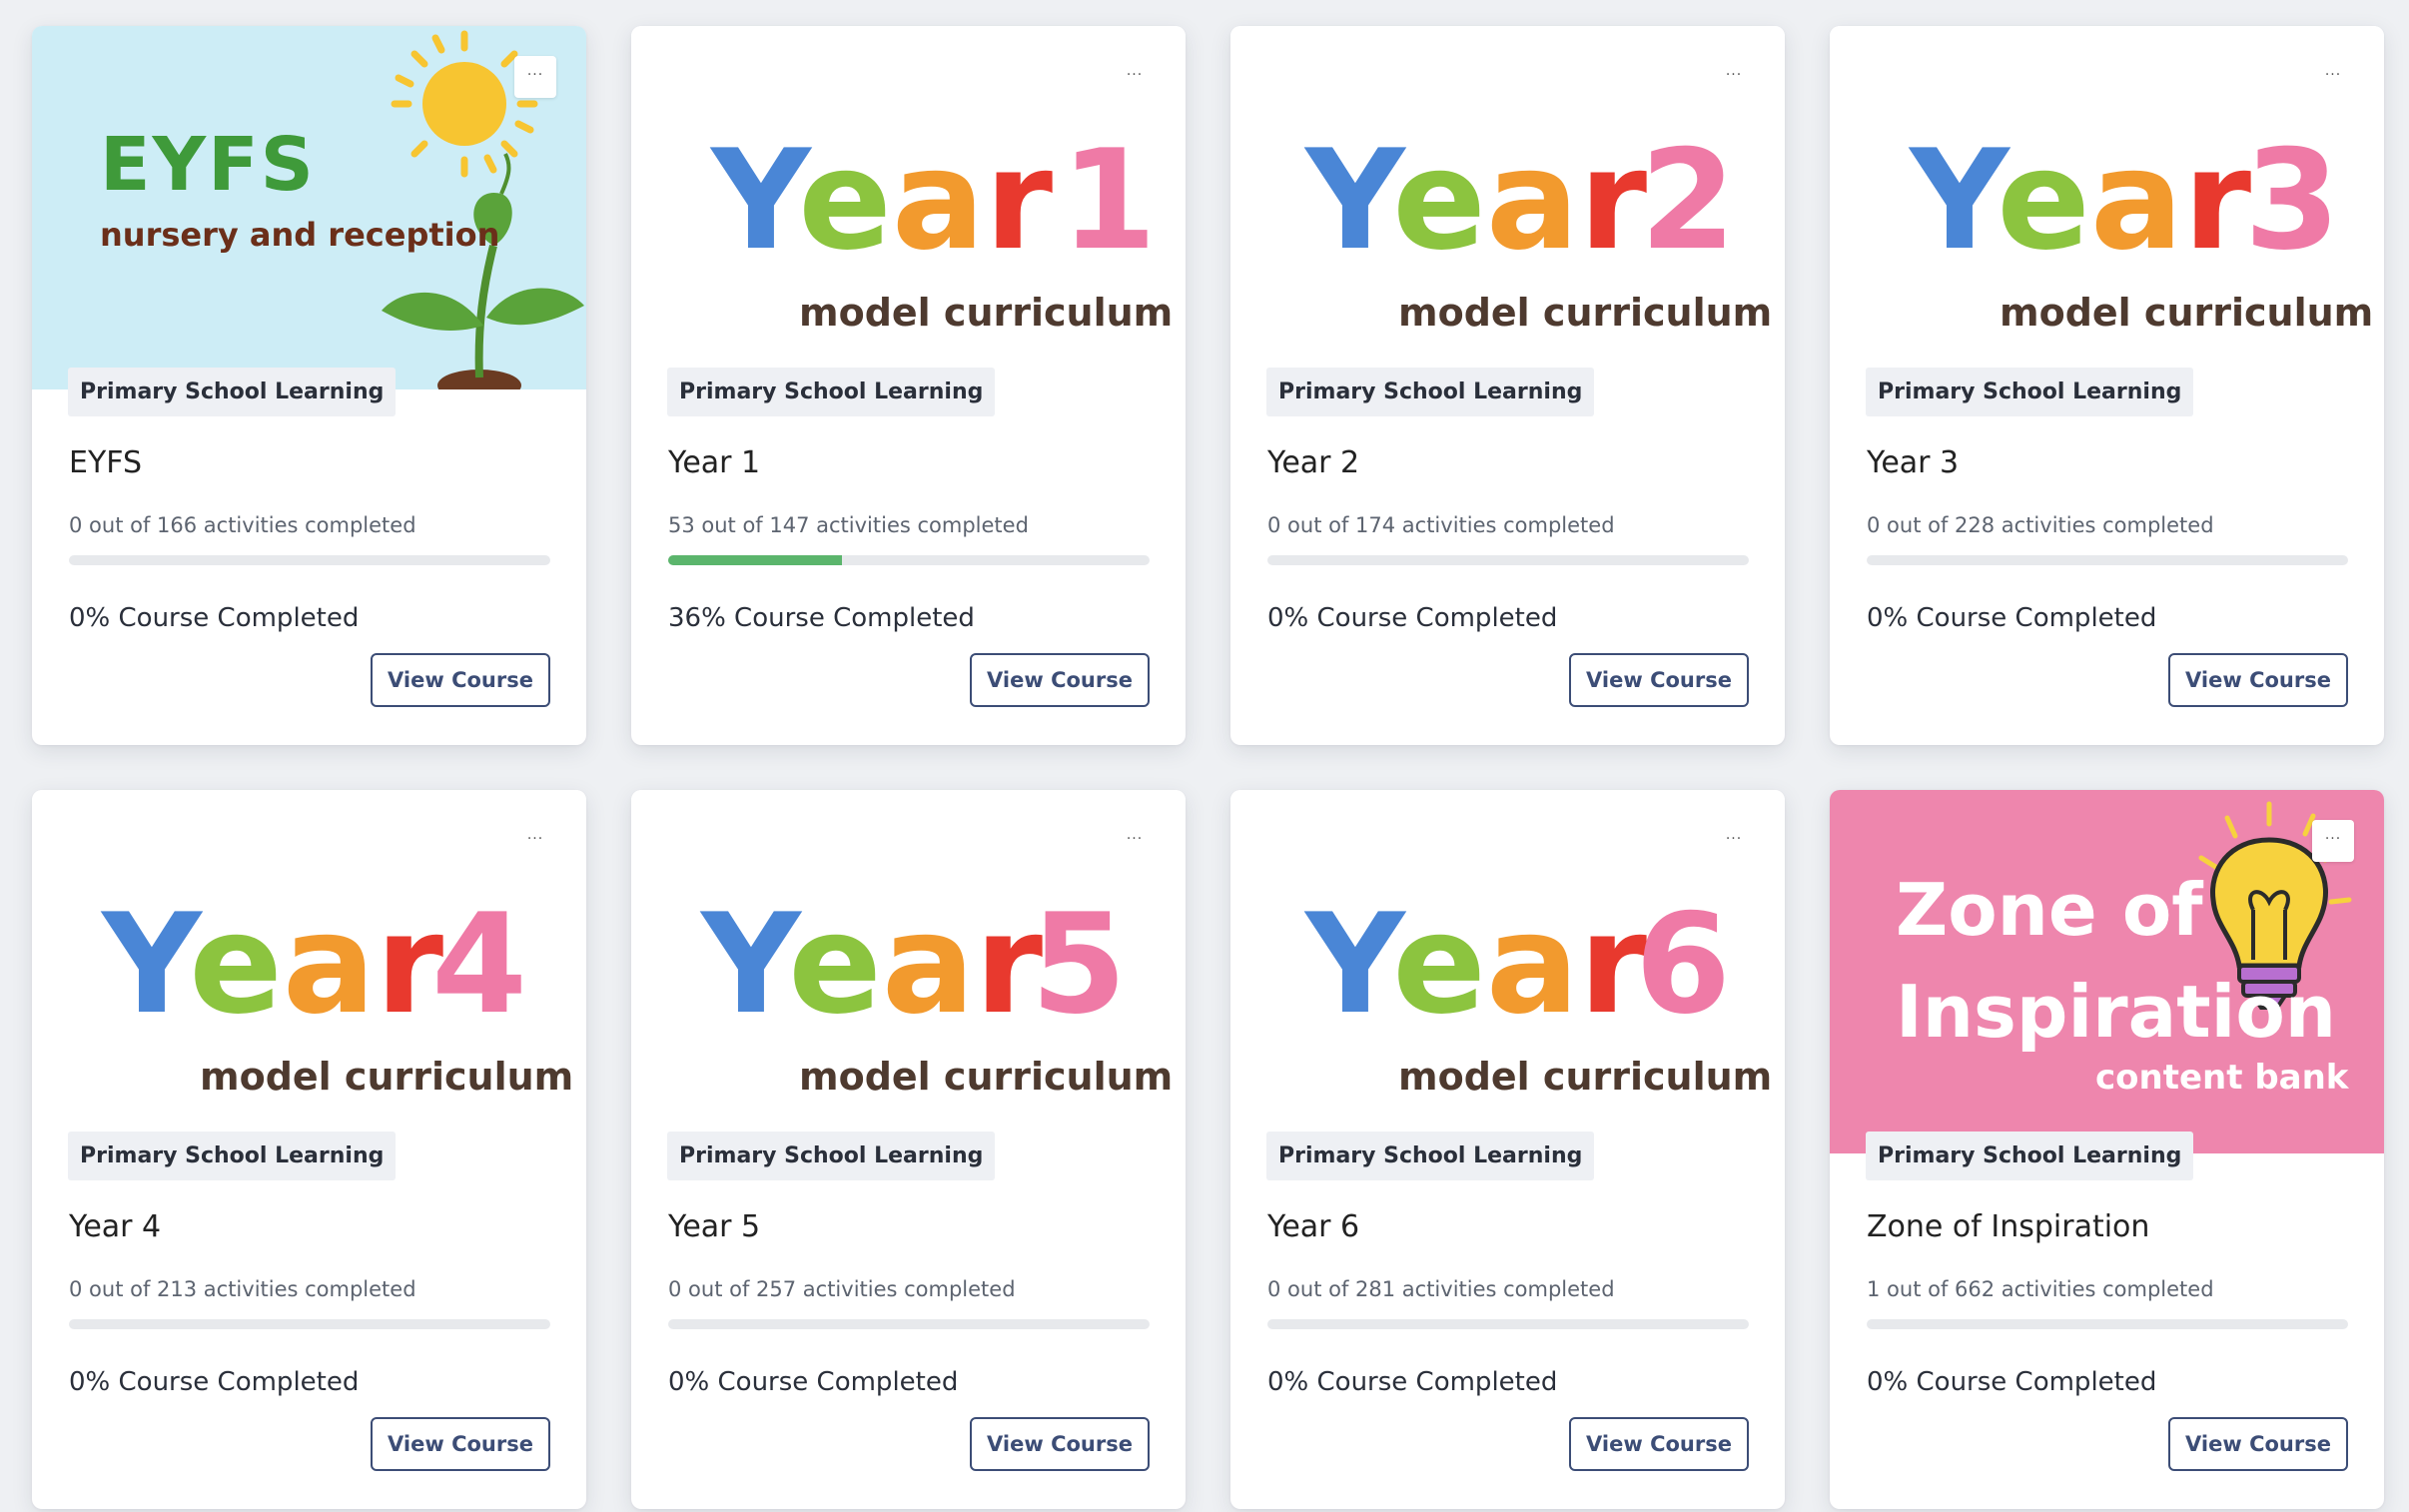 This screenshot has width=2409, height=1512. What do you see at coordinates (2049, 910) in the screenshot?
I see `zone-heading-line1: Zone of` at bounding box center [2049, 910].